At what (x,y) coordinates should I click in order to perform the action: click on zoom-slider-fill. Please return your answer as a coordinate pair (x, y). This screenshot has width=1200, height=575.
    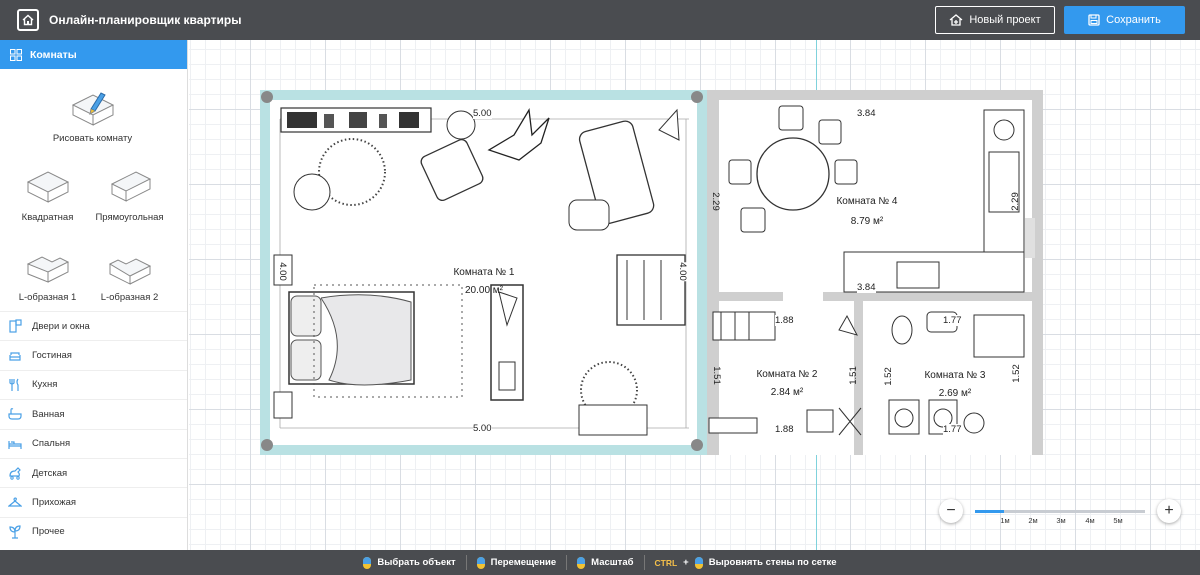
    Looking at the image, I should click on (989, 511).